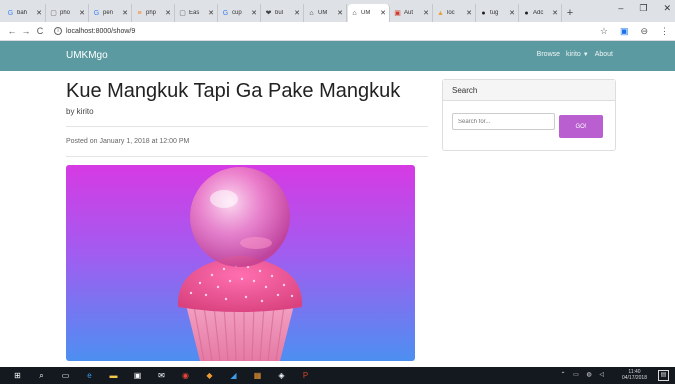 The image size is (675, 384). I want to click on explorer-icon: ▬, so click(113, 375).